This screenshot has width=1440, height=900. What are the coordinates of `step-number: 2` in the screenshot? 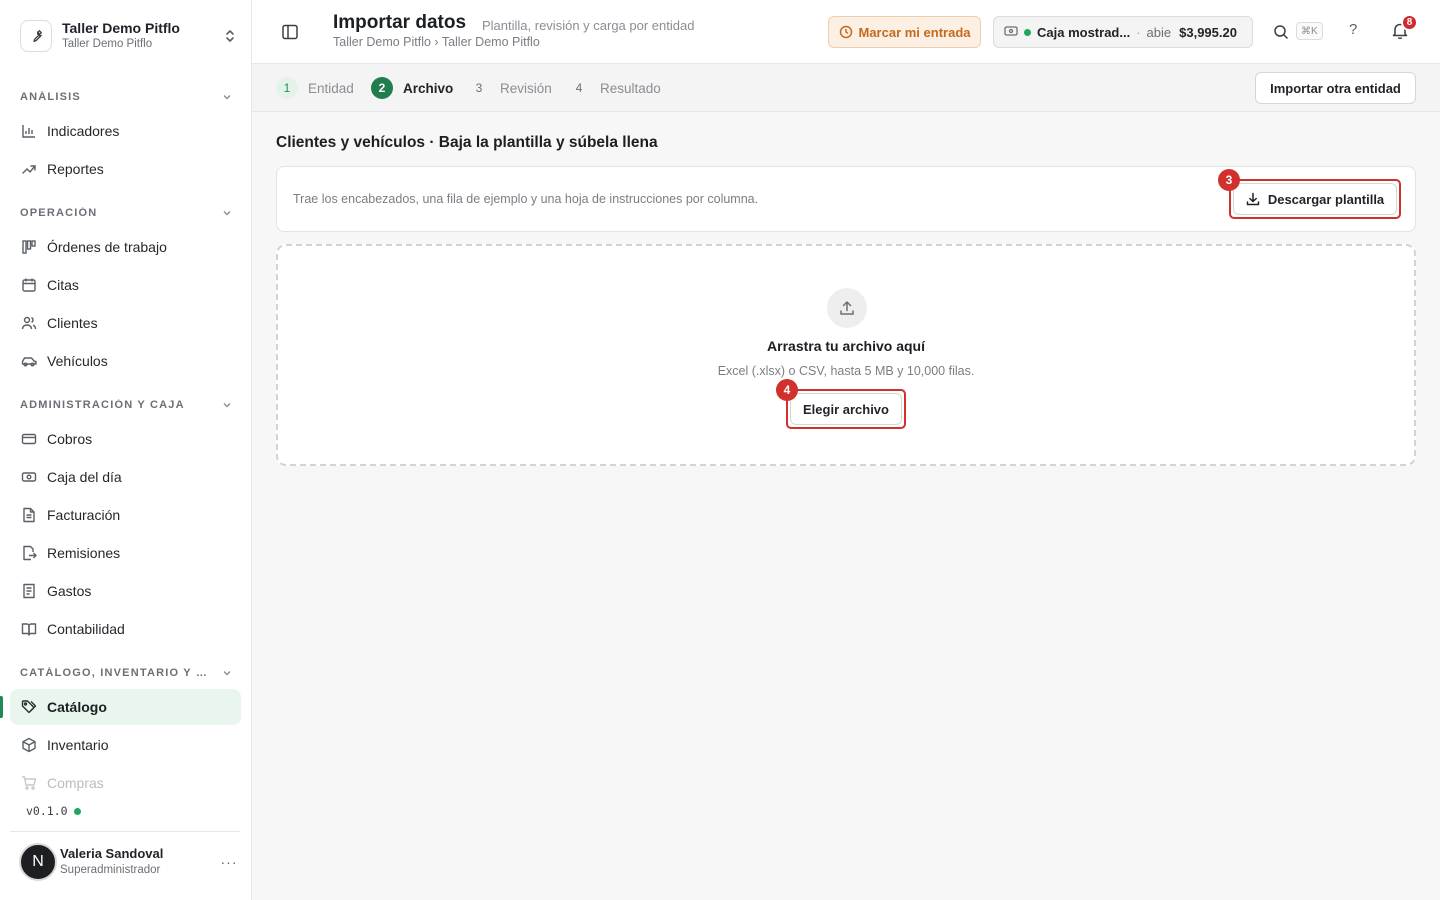 It's located at (382, 88).